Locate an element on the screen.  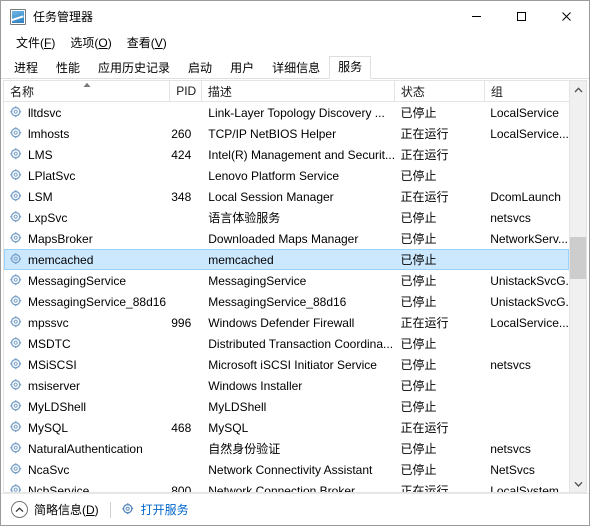
scrollbar-track is located at coordinates (578, 286).